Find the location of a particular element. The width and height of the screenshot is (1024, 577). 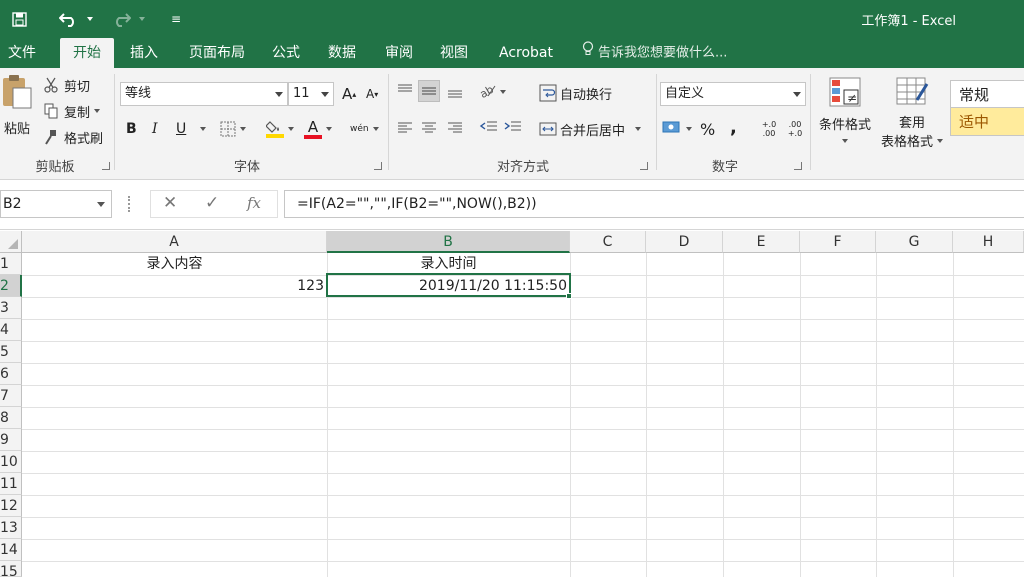

row-header: 7 is located at coordinates (11, 396).